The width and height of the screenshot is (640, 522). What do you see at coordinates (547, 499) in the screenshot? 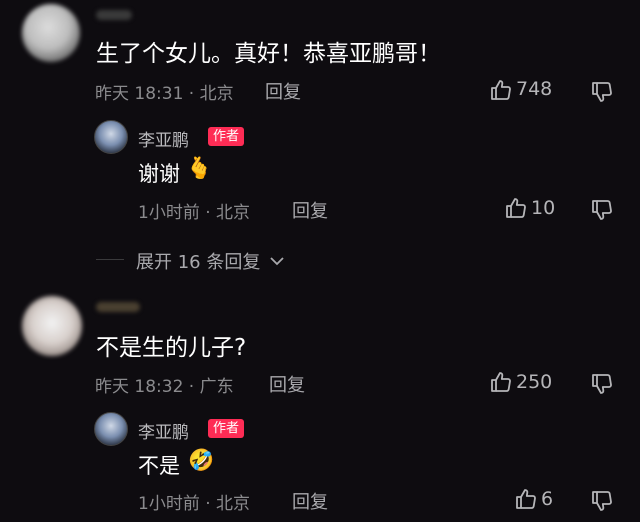
I see `like-count: 6` at bounding box center [547, 499].